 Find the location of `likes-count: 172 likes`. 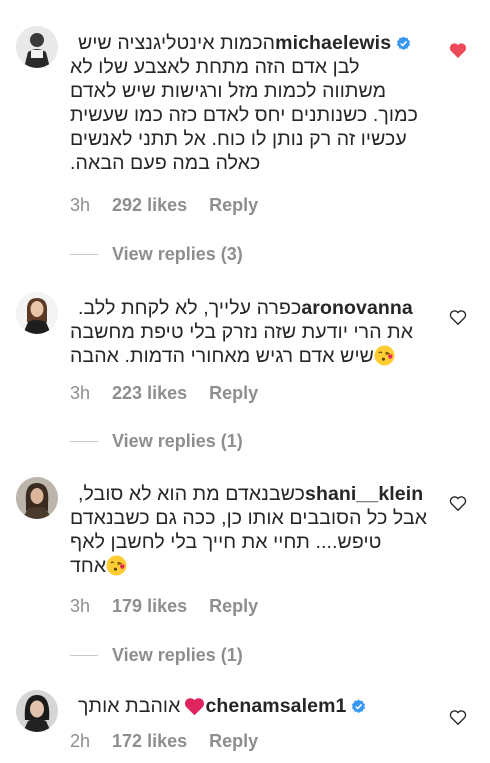

likes-count: 172 likes is located at coordinates (149, 741).